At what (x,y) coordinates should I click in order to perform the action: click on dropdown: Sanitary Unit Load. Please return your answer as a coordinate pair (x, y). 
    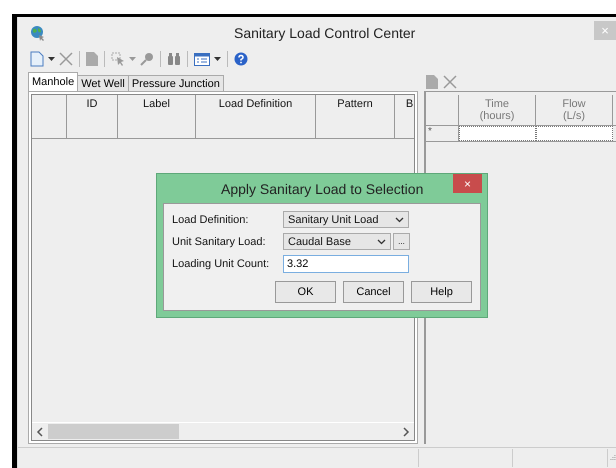
    Looking at the image, I should click on (346, 219).